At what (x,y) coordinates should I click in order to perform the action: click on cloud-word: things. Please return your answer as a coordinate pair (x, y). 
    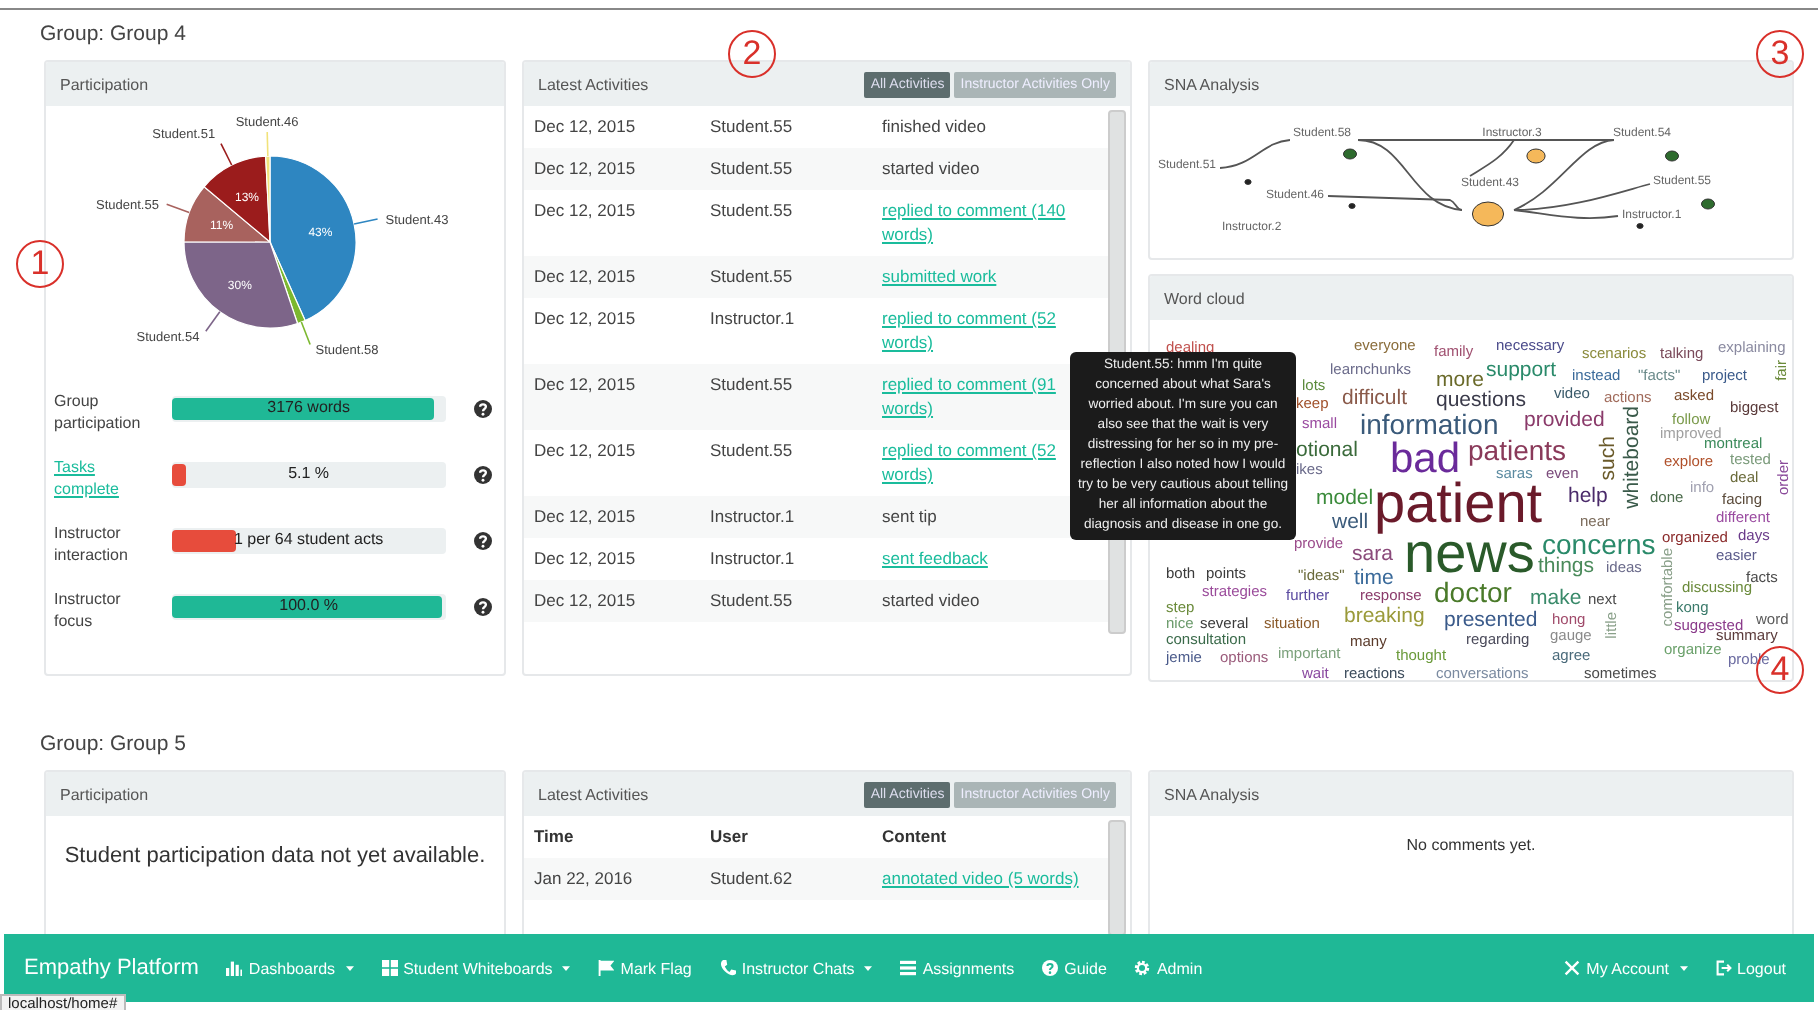
    Looking at the image, I should click on (1566, 566).